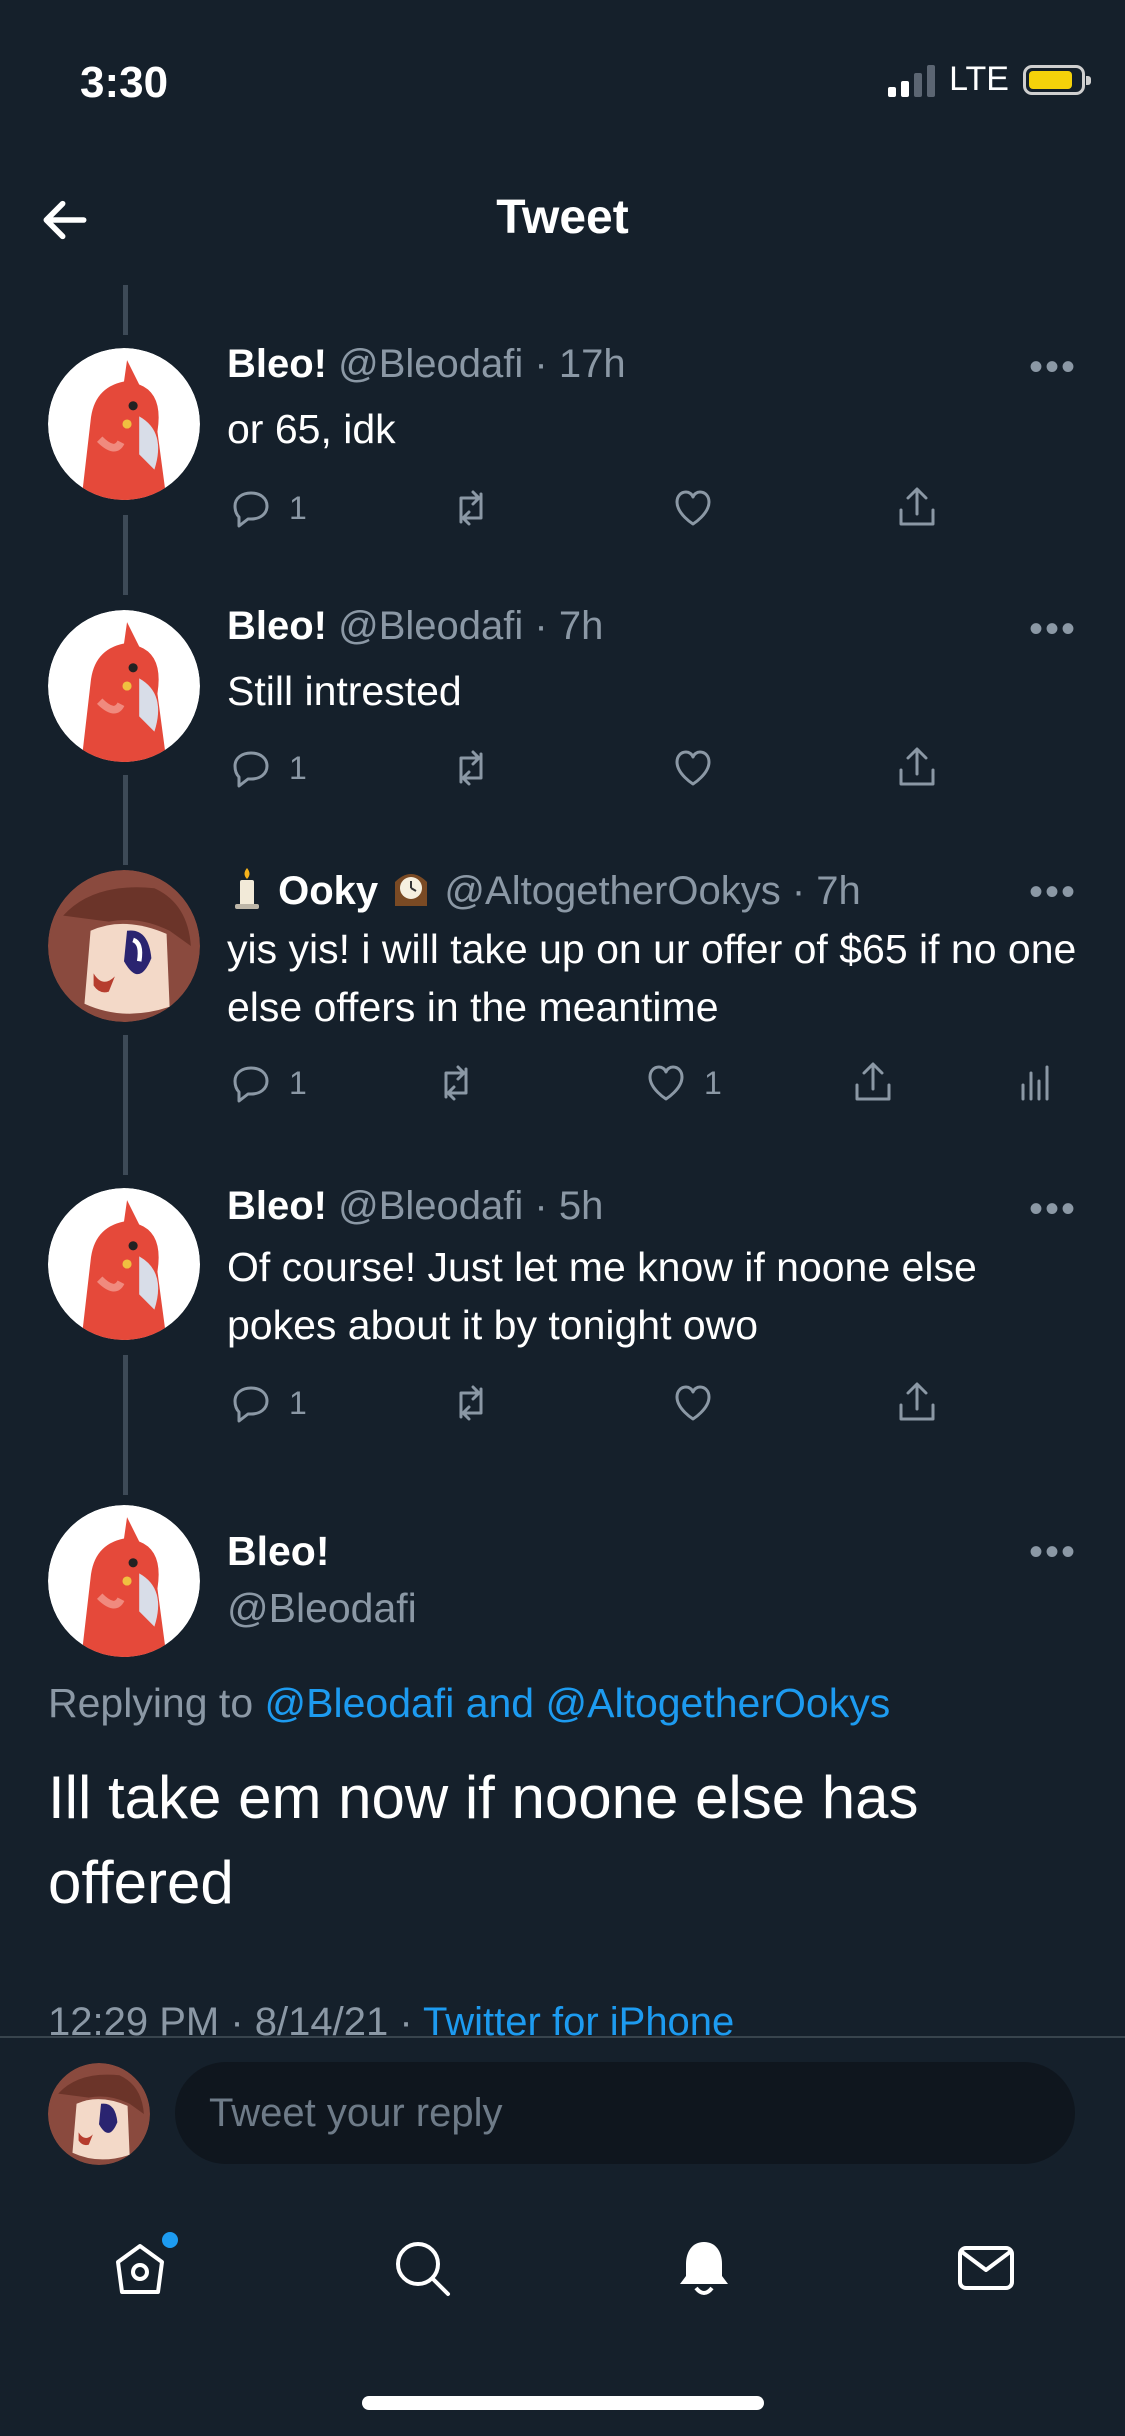  I want to click on tweet-header: Bleo! @Bleodafi · 17h, so click(426, 364).